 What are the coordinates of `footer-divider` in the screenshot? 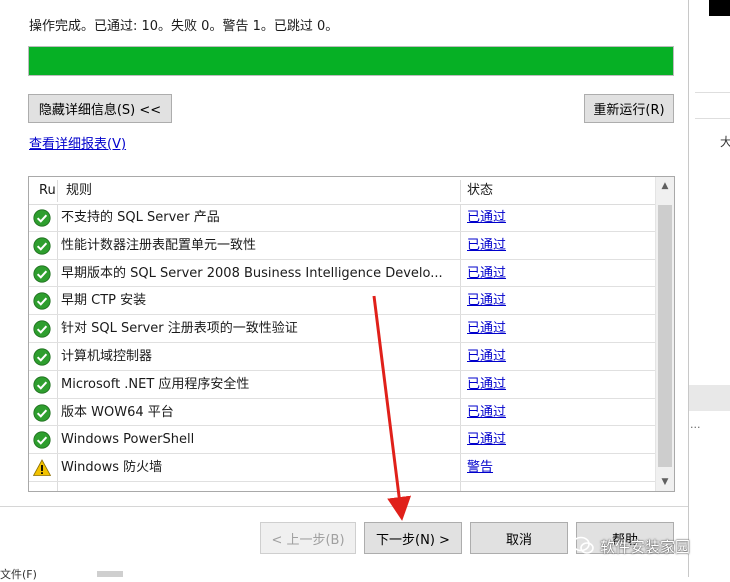 It's located at (344, 506).